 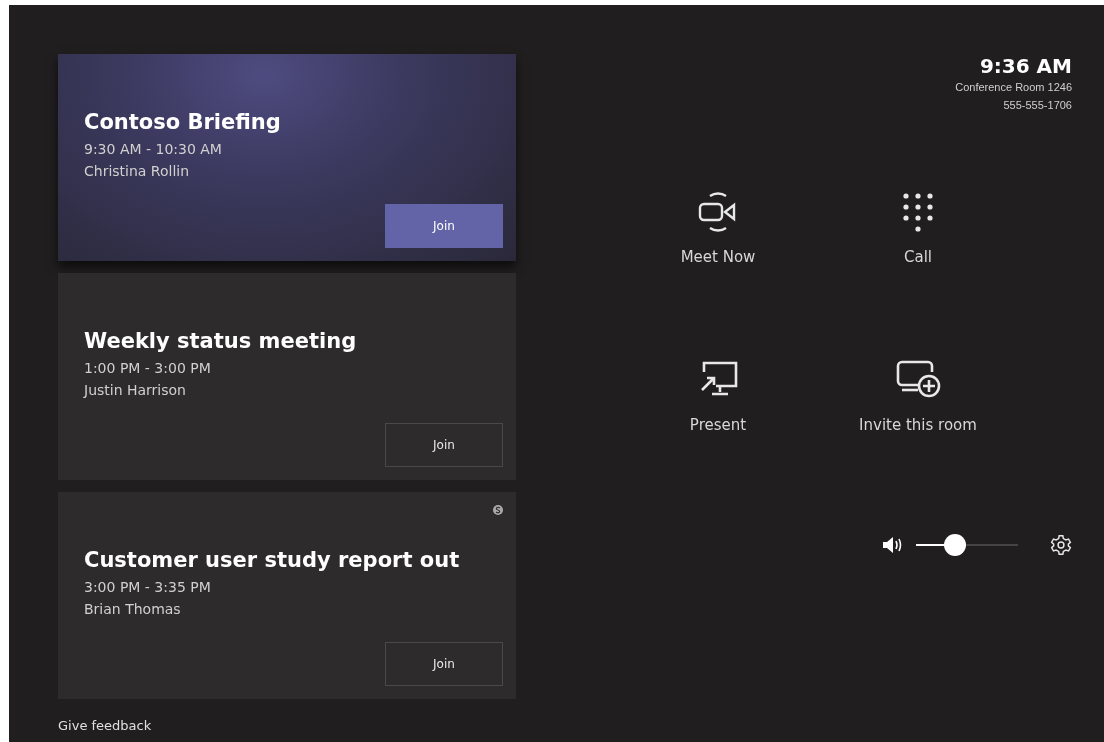 I want to click on action-button: Call, so click(x=918, y=228).